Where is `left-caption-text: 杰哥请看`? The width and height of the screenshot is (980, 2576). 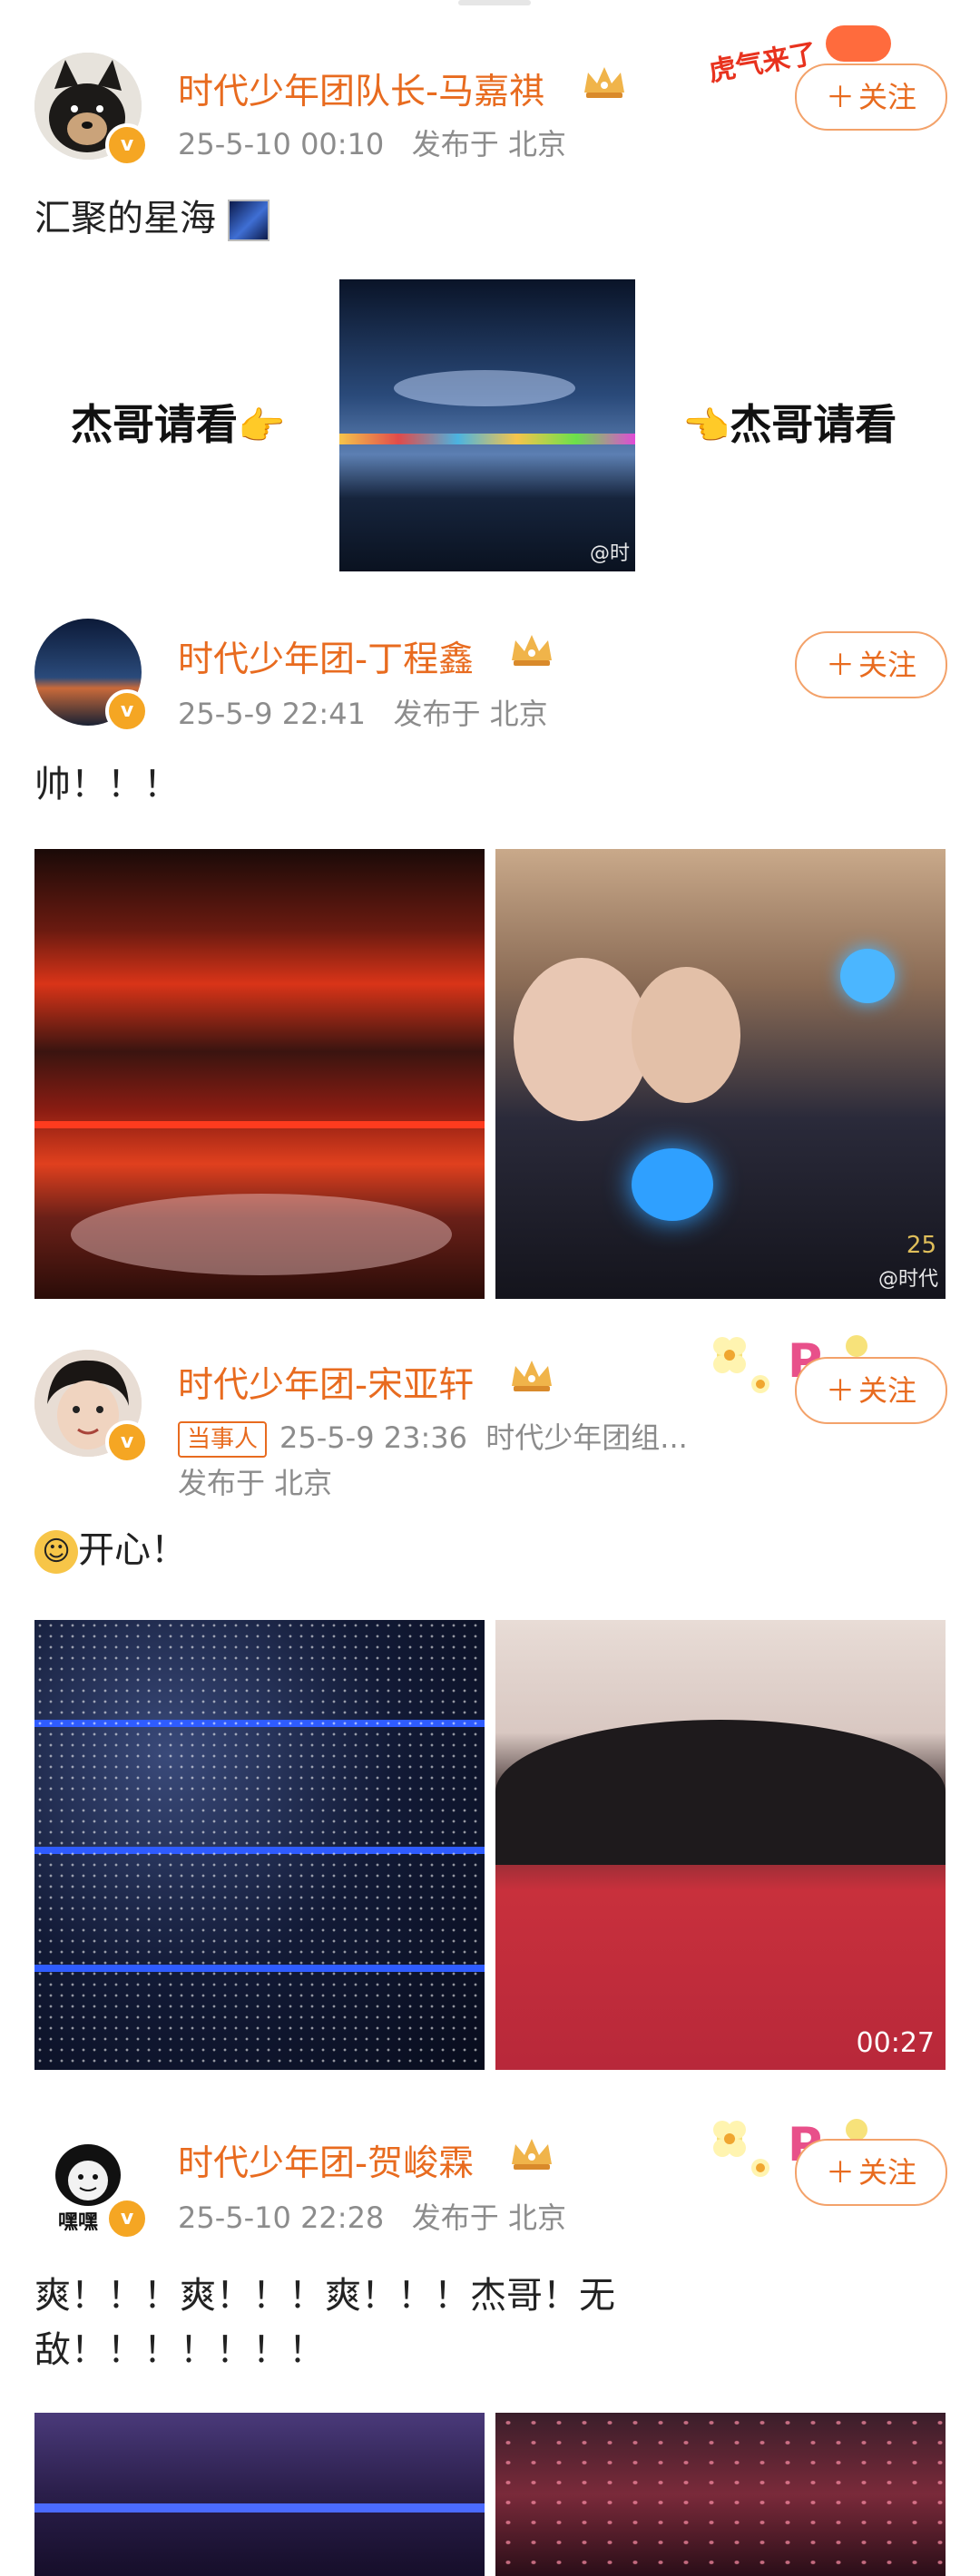 left-caption-text: 杰哥请看 is located at coordinates (154, 424).